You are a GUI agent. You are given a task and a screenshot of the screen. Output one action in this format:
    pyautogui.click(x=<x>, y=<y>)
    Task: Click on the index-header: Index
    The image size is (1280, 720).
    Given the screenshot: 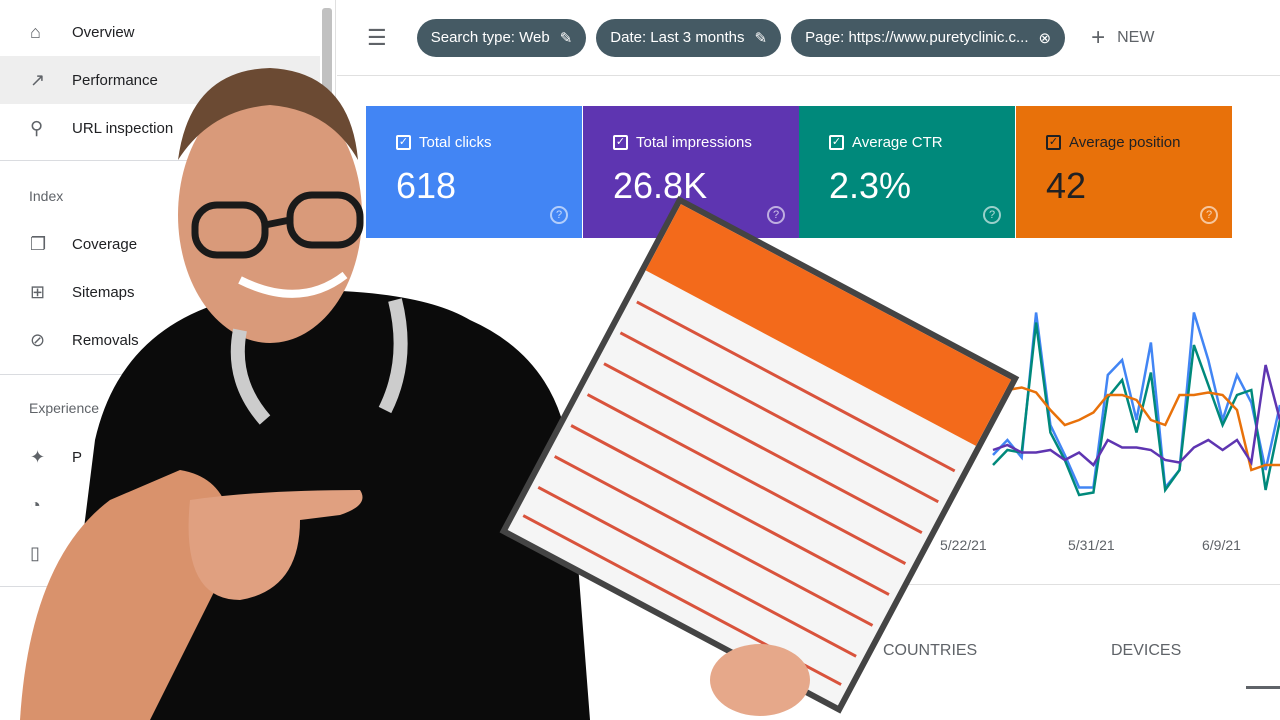 What is the action you would take?
    pyautogui.click(x=46, y=196)
    